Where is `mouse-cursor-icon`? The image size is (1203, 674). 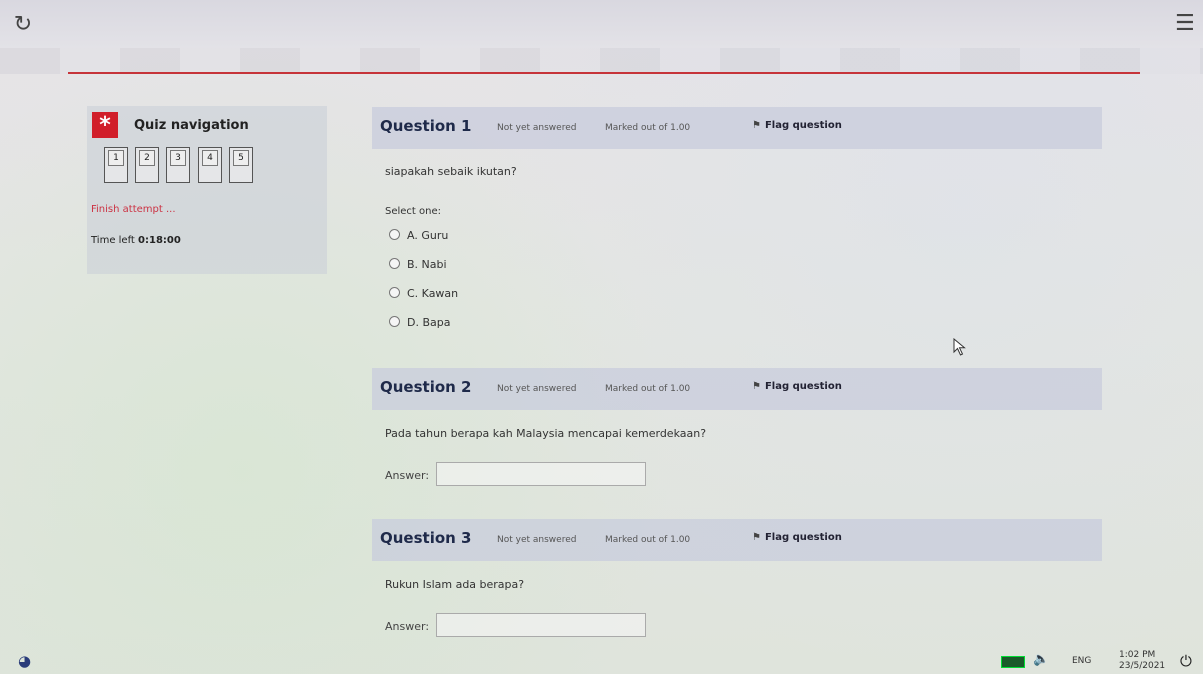 mouse-cursor-icon is located at coordinates (959, 347).